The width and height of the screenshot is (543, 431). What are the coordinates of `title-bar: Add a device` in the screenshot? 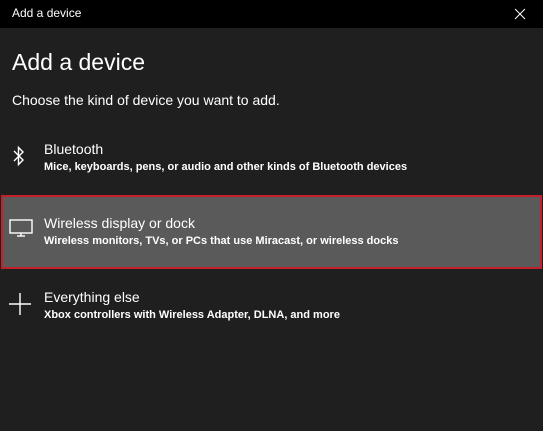 It's located at (271, 14).